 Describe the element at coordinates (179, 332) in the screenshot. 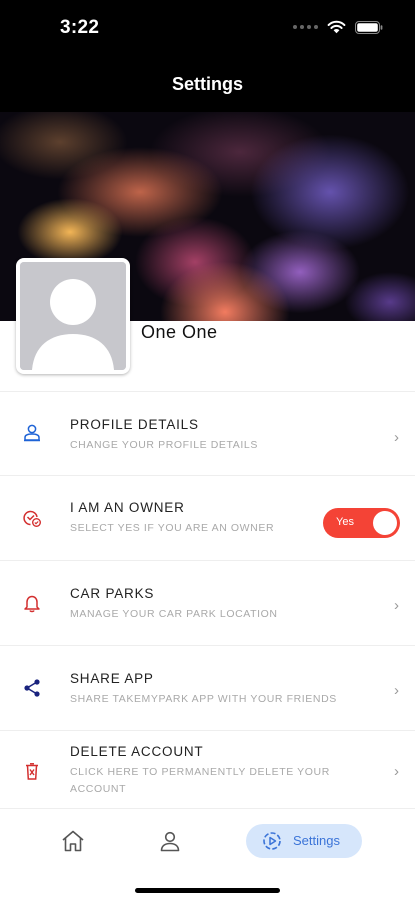

I see `profile-name: One One` at that location.